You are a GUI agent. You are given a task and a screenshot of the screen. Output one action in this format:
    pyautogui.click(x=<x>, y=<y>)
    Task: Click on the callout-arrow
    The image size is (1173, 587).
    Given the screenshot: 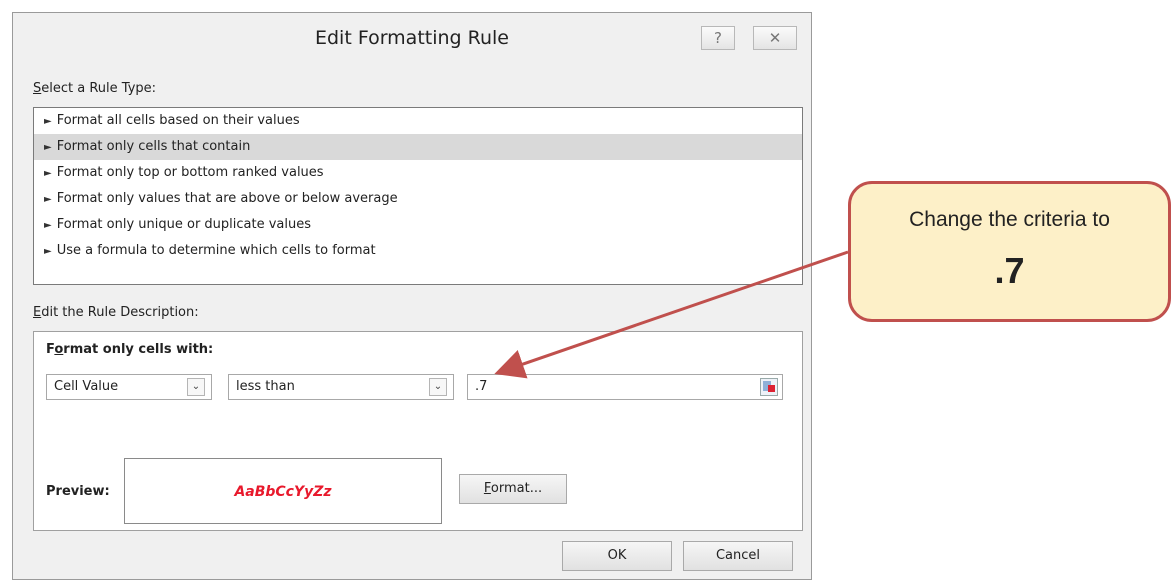 What is the action you would take?
    pyautogui.click(x=671, y=314)
    